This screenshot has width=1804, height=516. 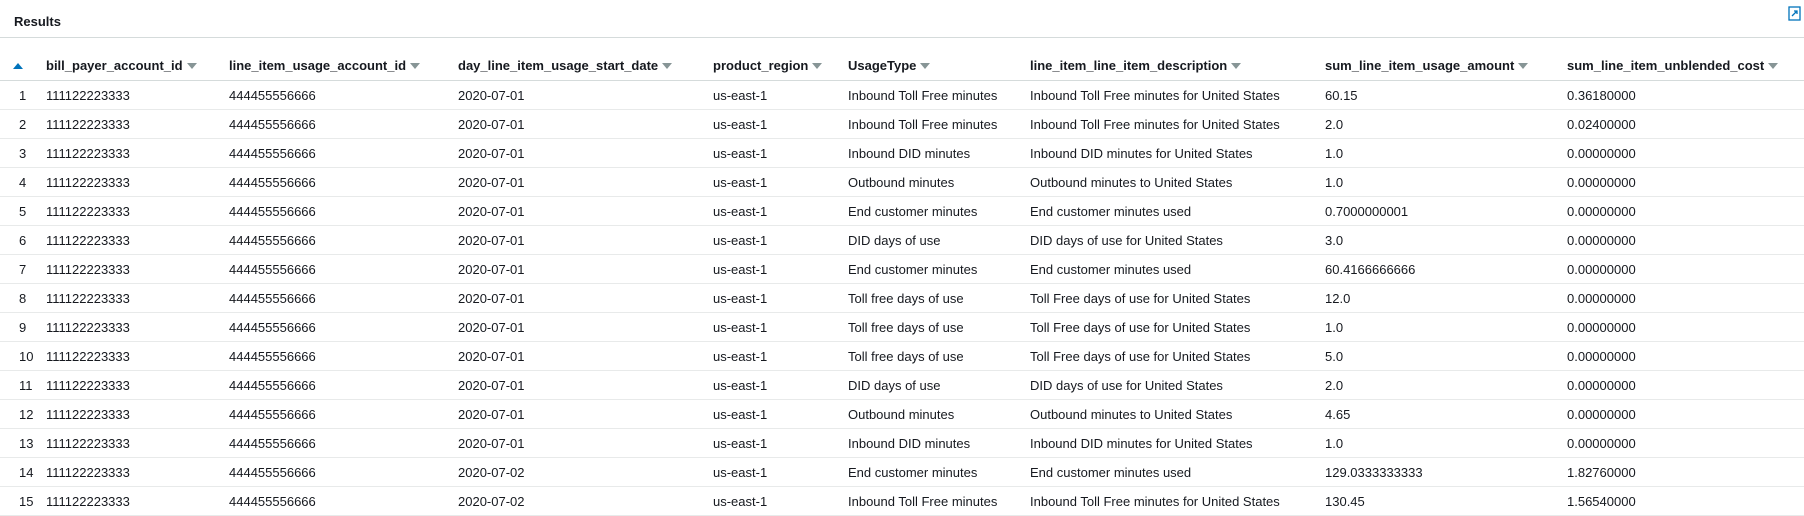 What do you see at coordinates (18, 66) in the screenshot?
I see `sort-ascending-icon` at bounding box center [18, 66].